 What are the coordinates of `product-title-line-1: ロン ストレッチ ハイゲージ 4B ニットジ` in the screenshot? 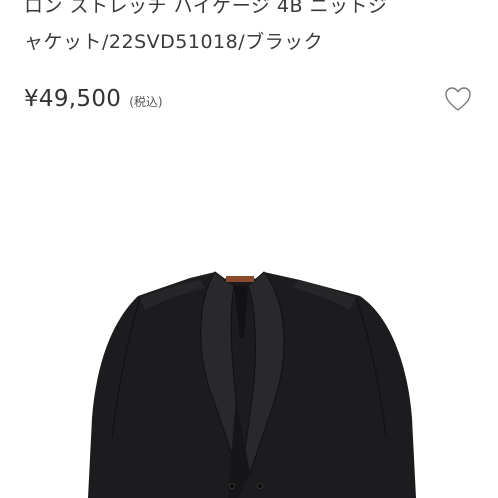 It's located at (206, 8).